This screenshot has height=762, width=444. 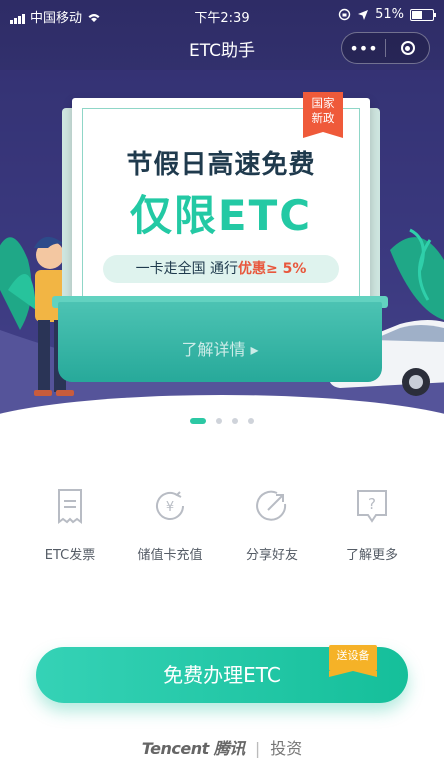 What do you see at coordinates (70, 555) in the screenshot?
I see `quick-action-label: ETC发票` at bounding box center [70, 555].